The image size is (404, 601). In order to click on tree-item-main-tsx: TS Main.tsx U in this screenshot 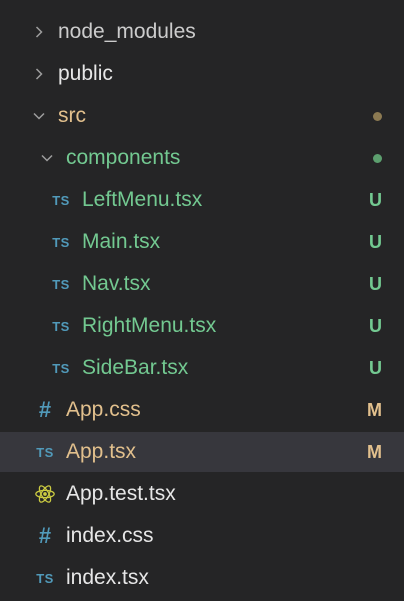, I will do `click(202, 242)`.